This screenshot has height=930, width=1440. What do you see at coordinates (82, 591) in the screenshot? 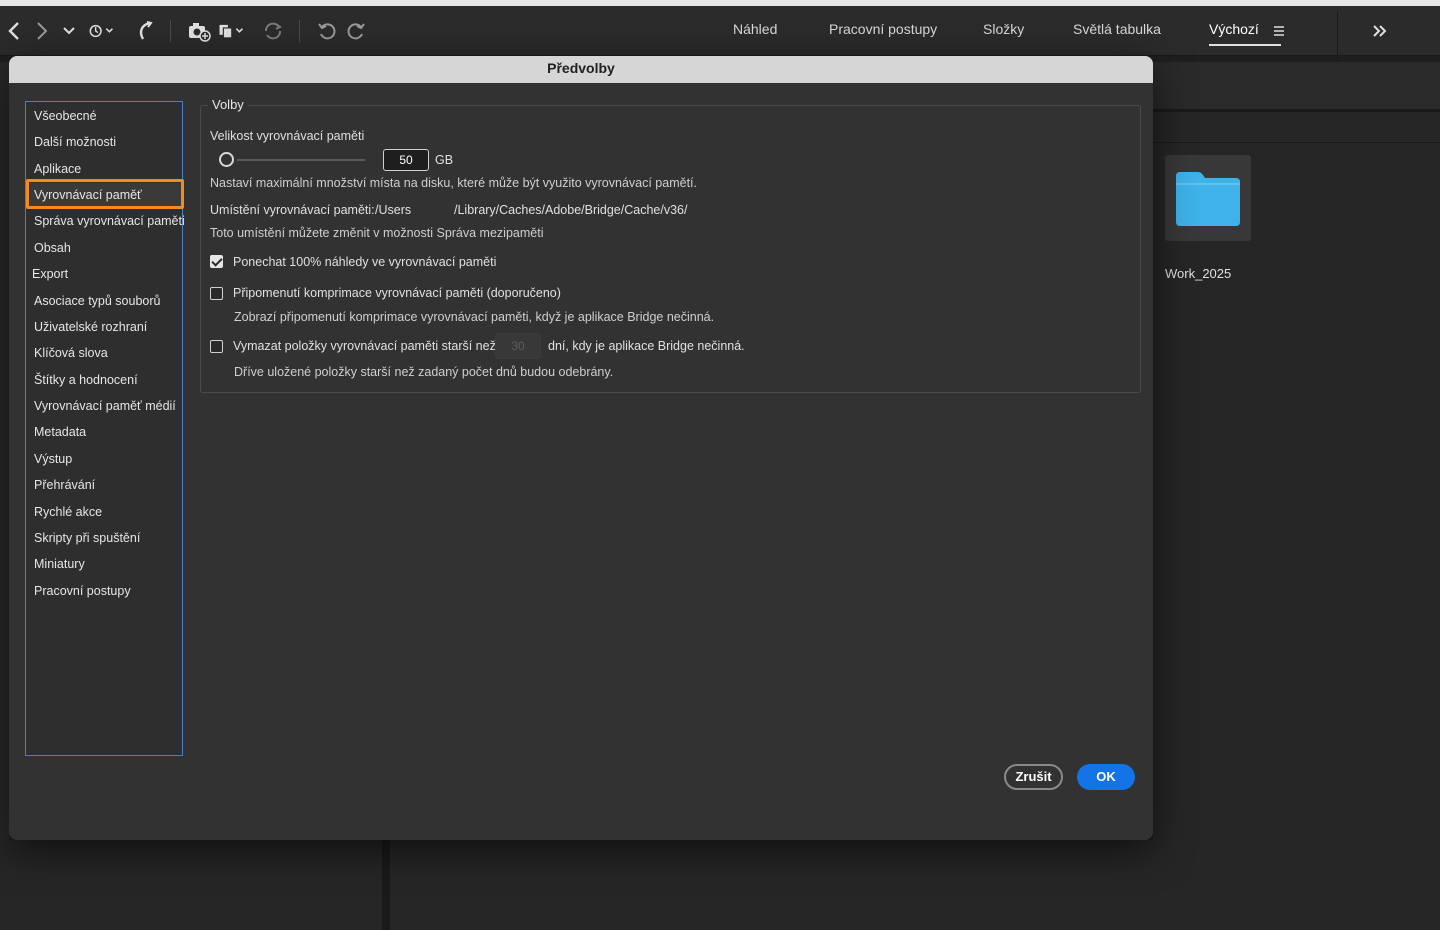
I see `category-pracovni-postupy: Pracovní postupy` at bounding box center [82, 591].